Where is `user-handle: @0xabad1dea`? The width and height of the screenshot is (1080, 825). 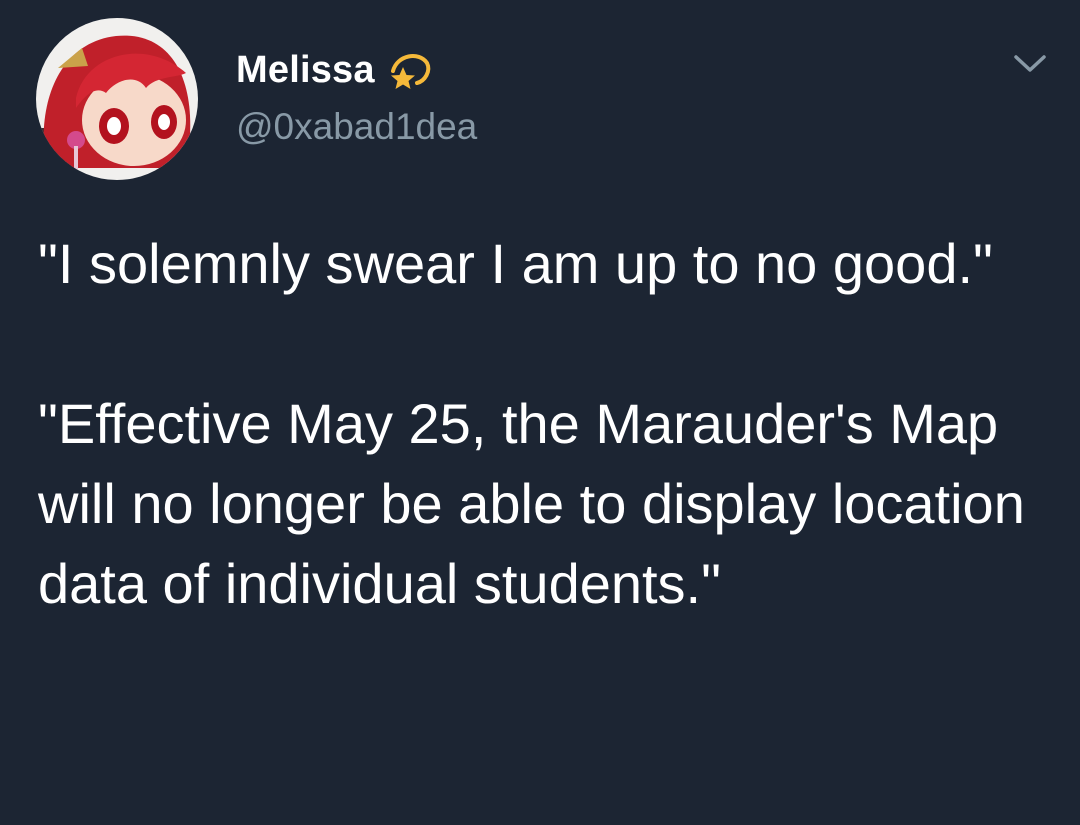 user-handle: @0xabad1dea is located at coordinates (356, 127).